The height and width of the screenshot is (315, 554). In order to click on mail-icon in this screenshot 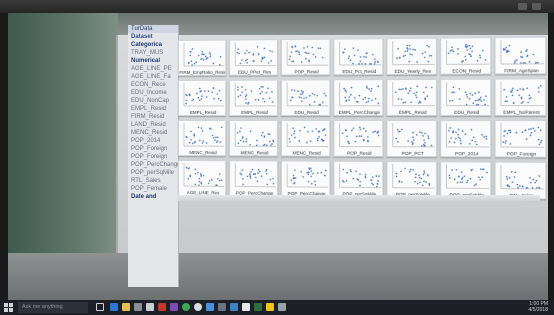, I will do `click(150, 307)`.